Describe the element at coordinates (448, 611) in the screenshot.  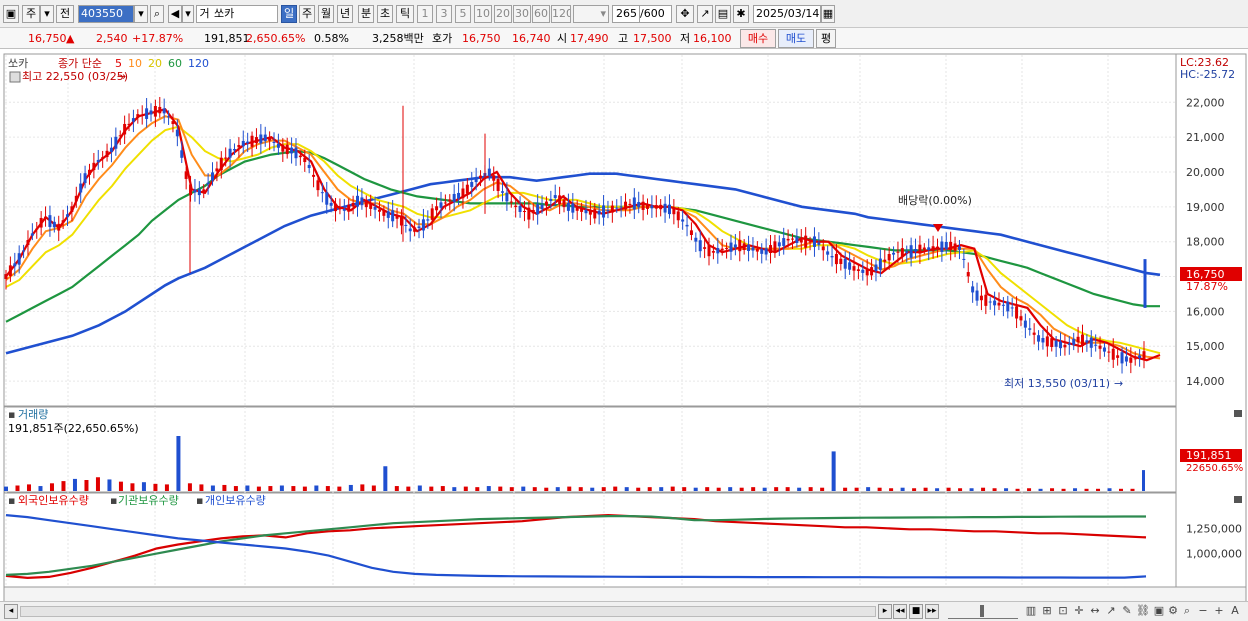
I see `scrollbar-track` at that location.